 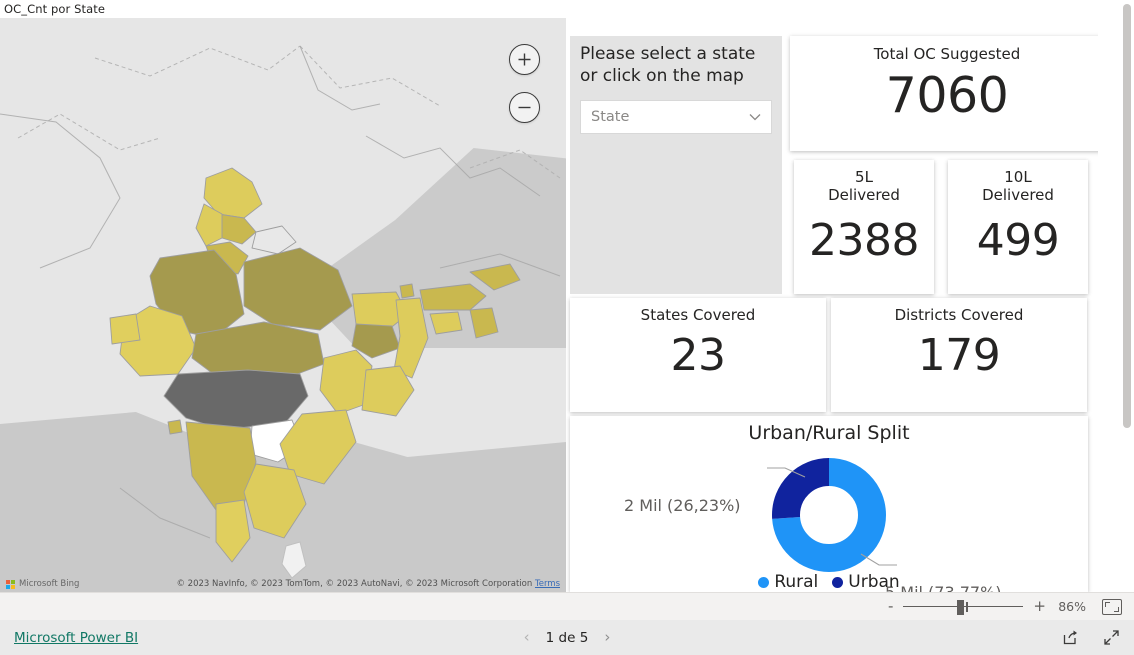 I want to click on card-districts-covered: Districts Covered 179, so click(x=959, y=355).